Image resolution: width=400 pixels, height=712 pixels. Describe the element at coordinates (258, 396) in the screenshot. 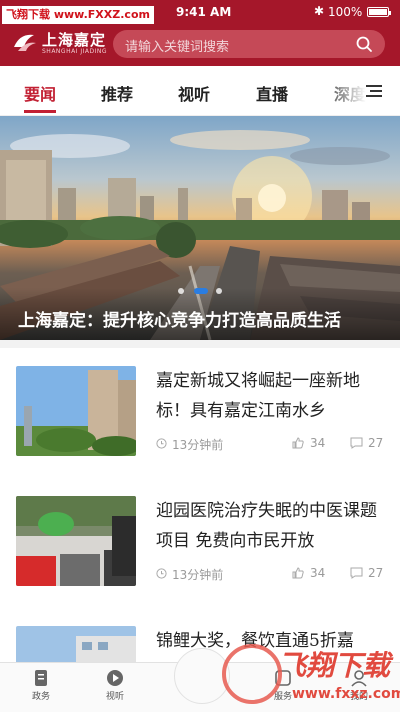

I see `news-title: 嘉定新城又将崛起一座新地标！具有嘉定江南水乡` at that location.